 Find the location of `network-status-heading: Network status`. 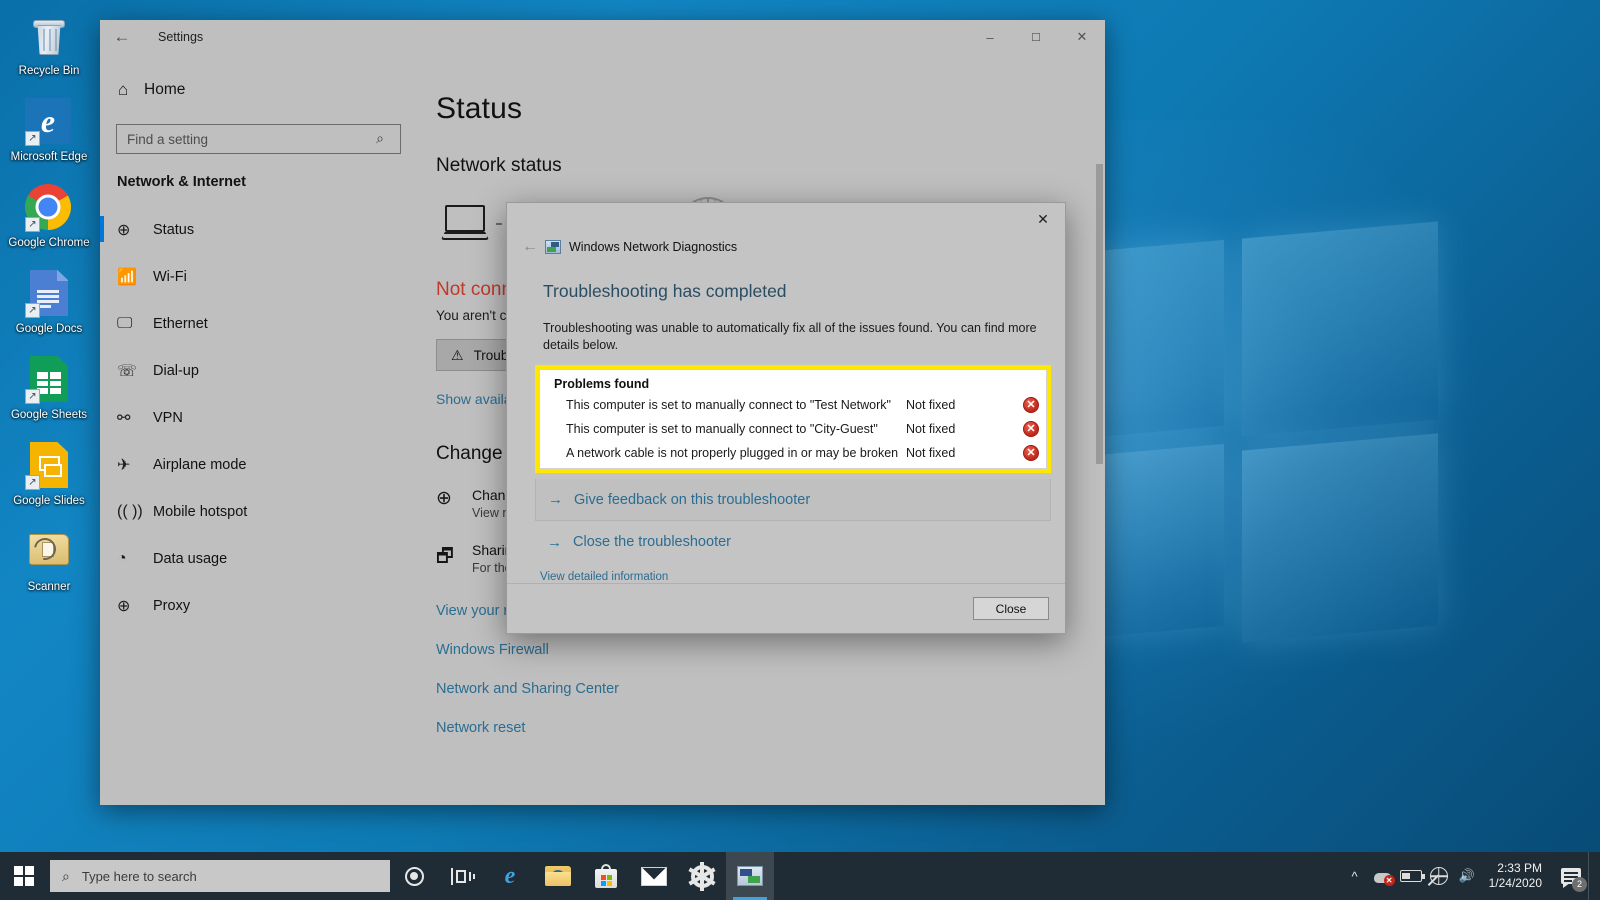

network-status-heading: Network status is located at coordinates (499, 165).